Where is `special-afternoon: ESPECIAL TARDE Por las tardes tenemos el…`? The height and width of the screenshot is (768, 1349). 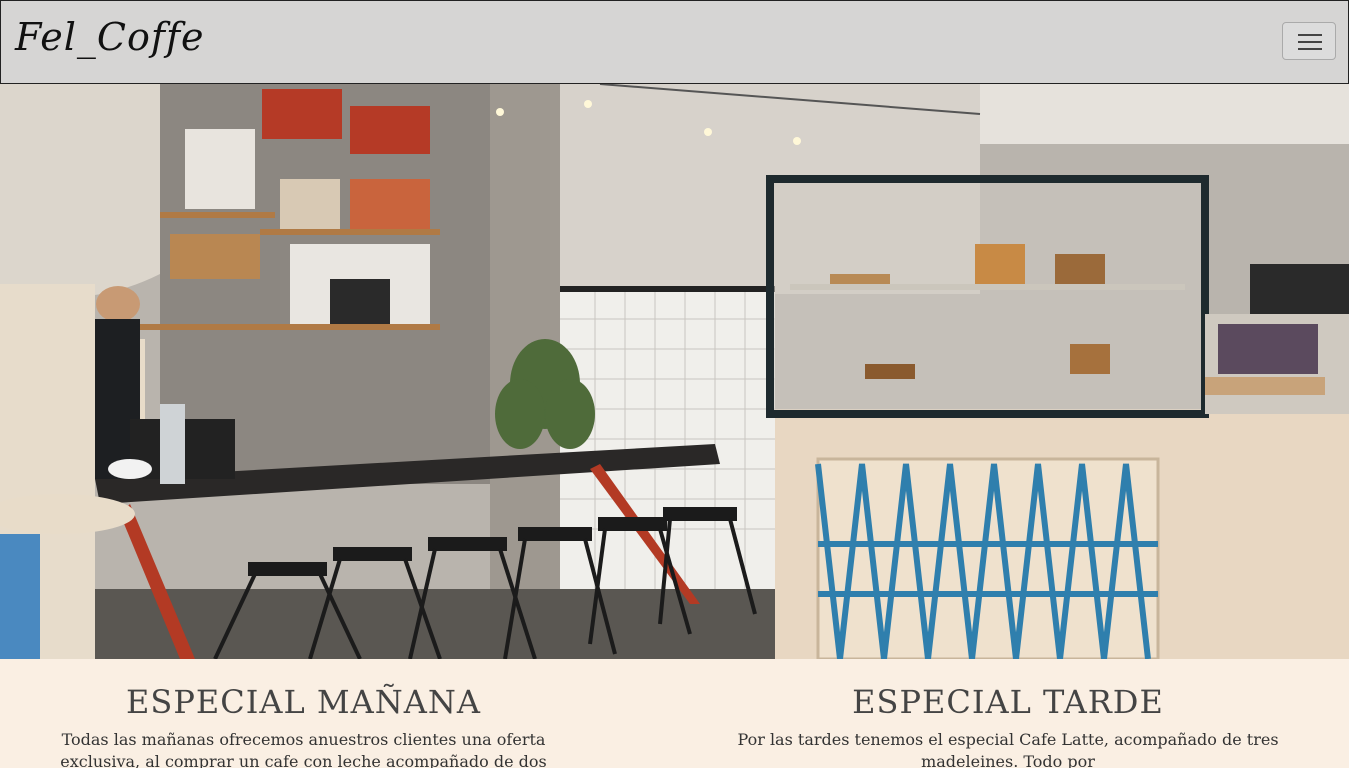 special-afternoon: ESPECIAL TARDE Por las tardes tenemos el… is located at coordinates (1008, 725).